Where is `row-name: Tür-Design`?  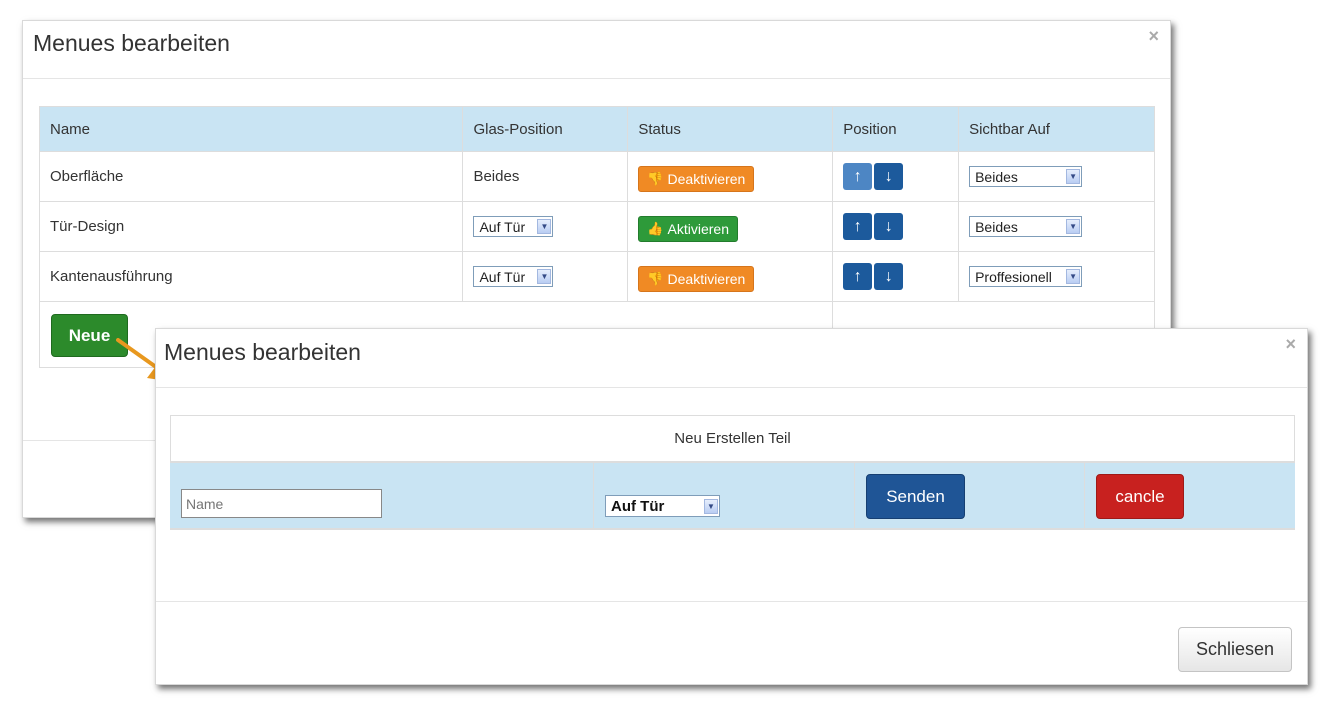
row-name: Tür-Design is located at coordinates (251, 226).